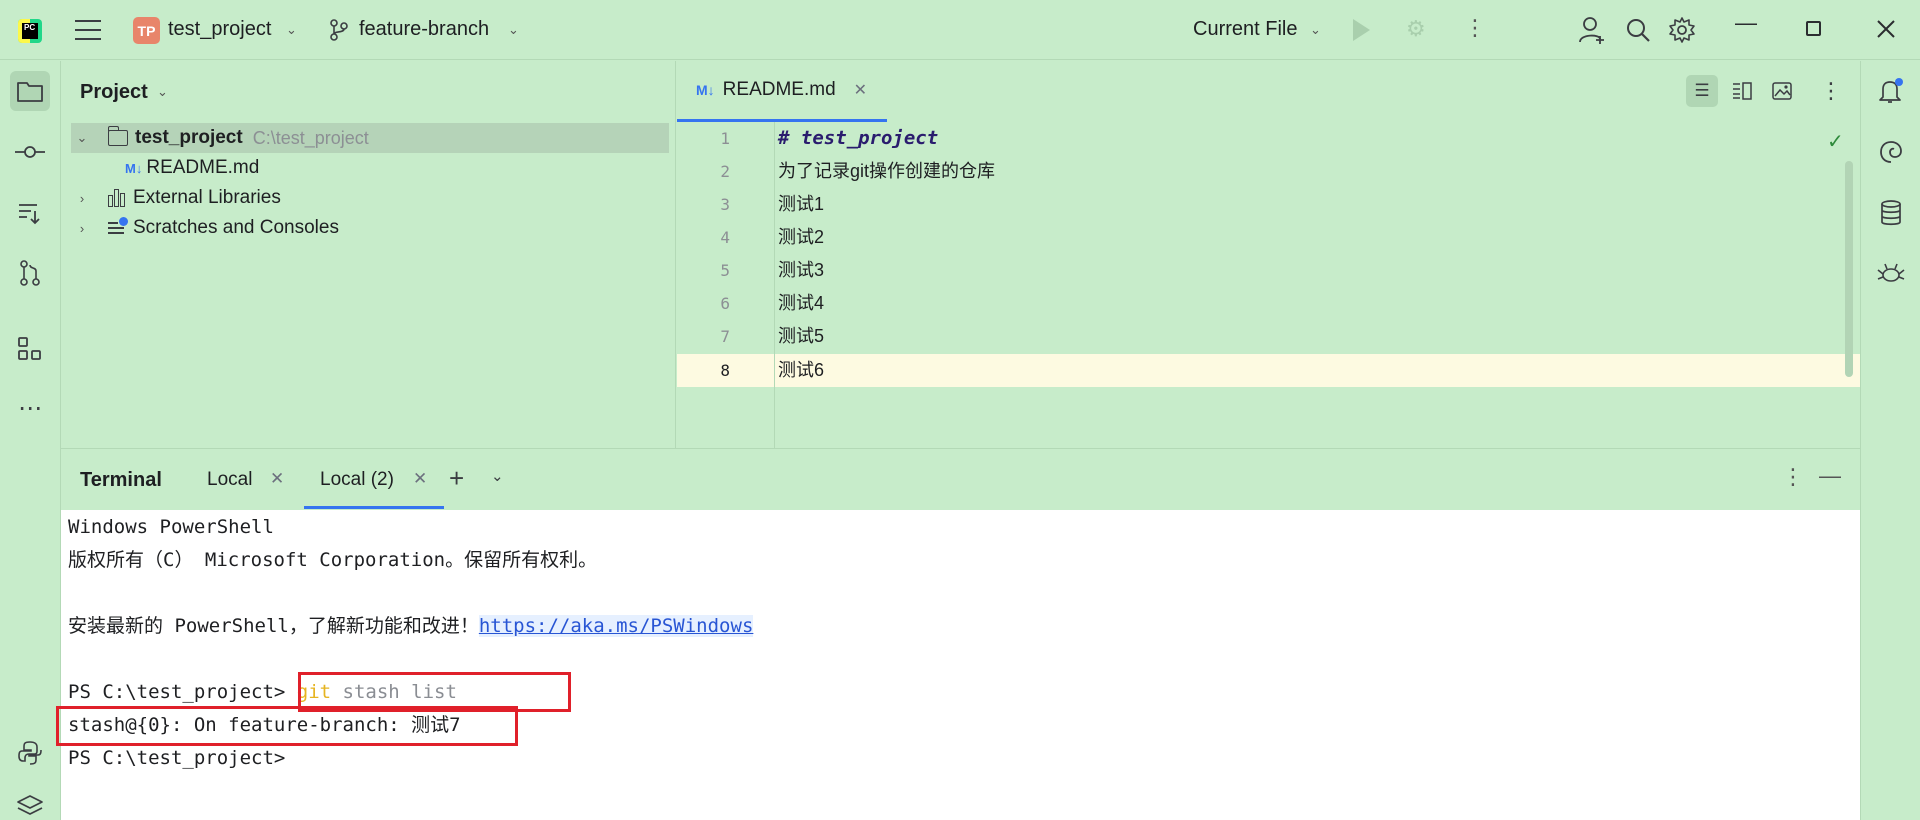  What do you see at coordinates (801, 336) in the screenshot?
I see `code-line: 测试5` at bounding box center [801, 336].